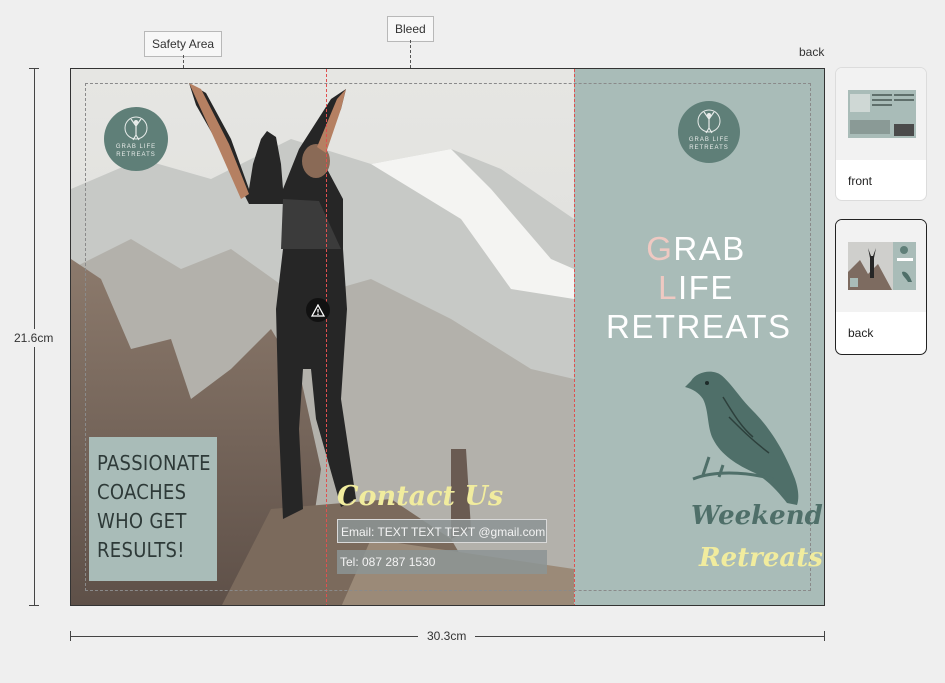  Describe the element at coordinates (574, 337) in the screenshot. I see `fold-line-right` at that location.